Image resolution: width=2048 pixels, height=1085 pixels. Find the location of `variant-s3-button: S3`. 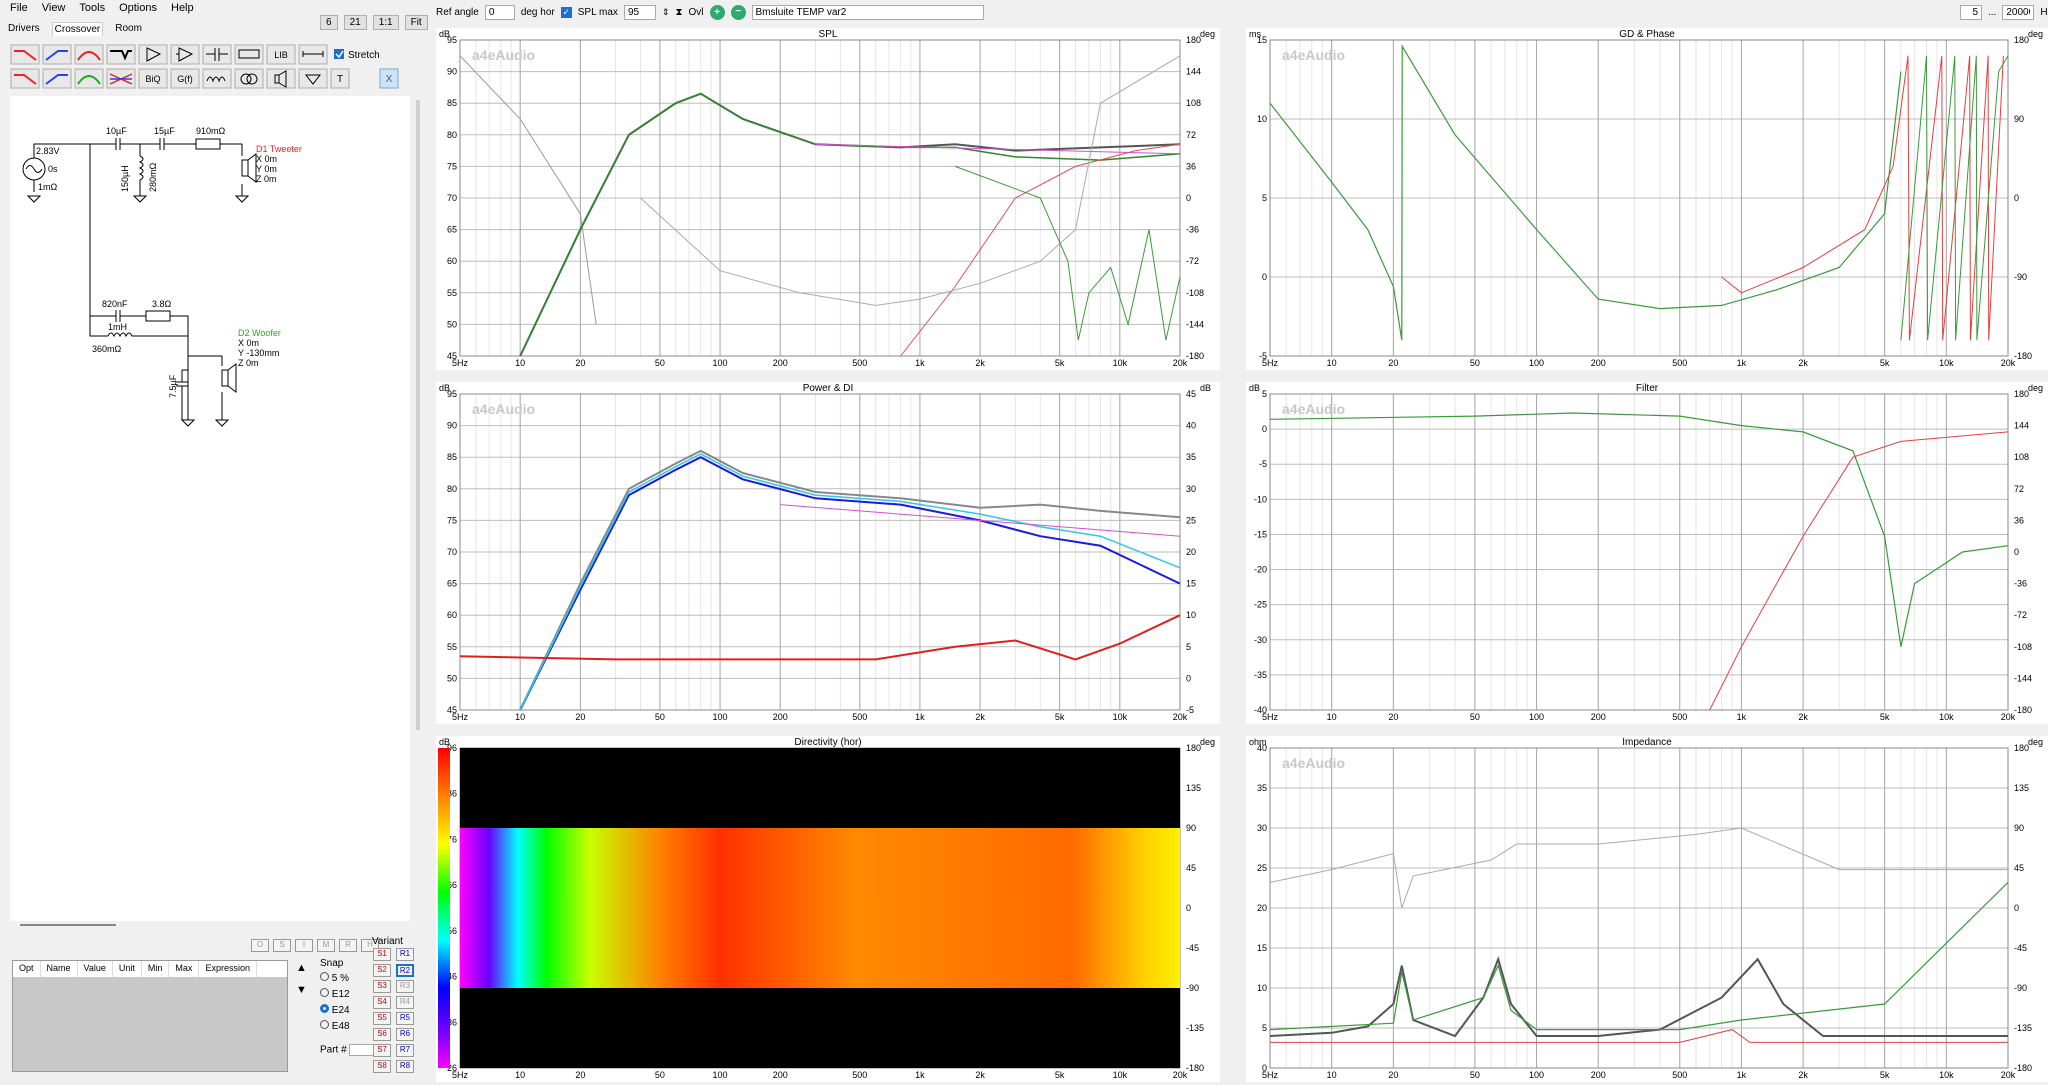

variant-s3-button: S3 is located at coordinates (382, 986).